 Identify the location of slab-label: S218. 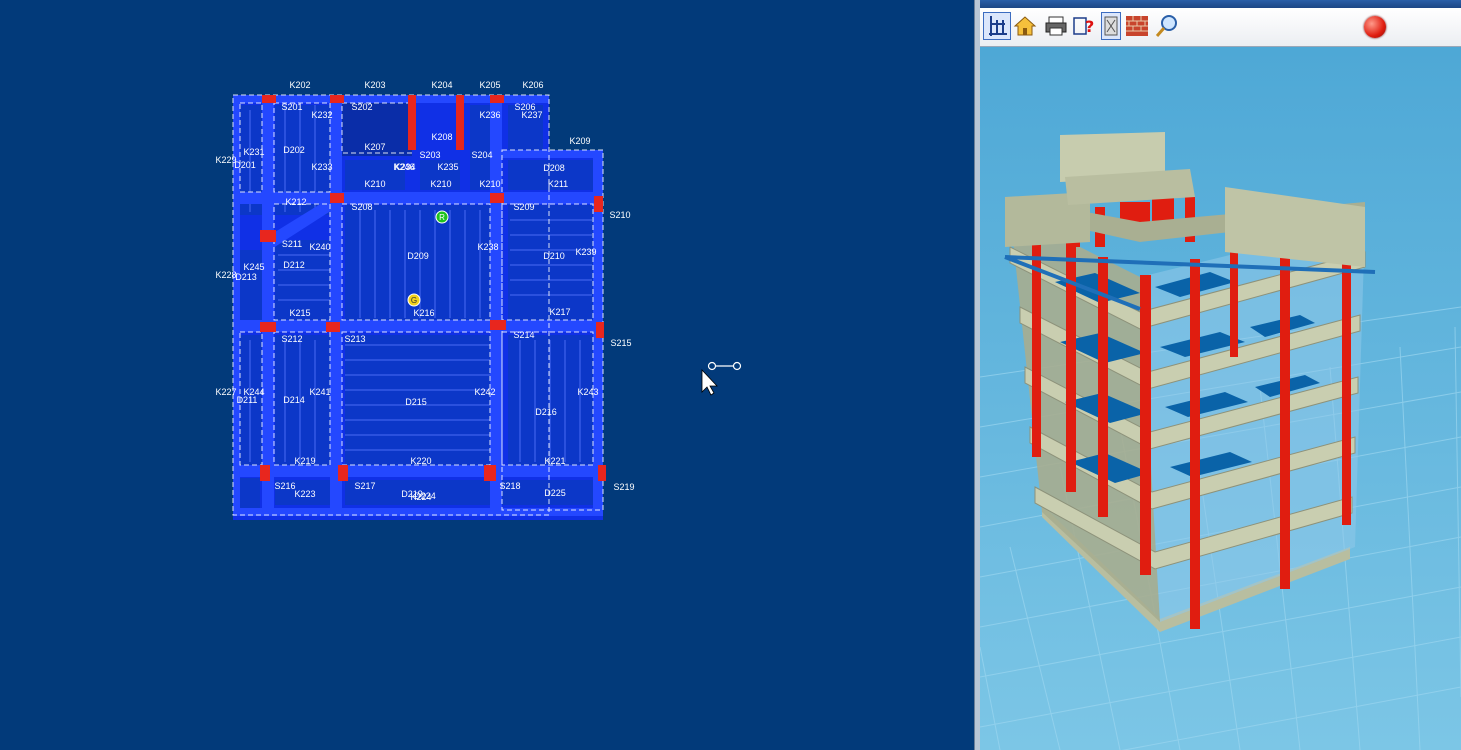
(509, 486).